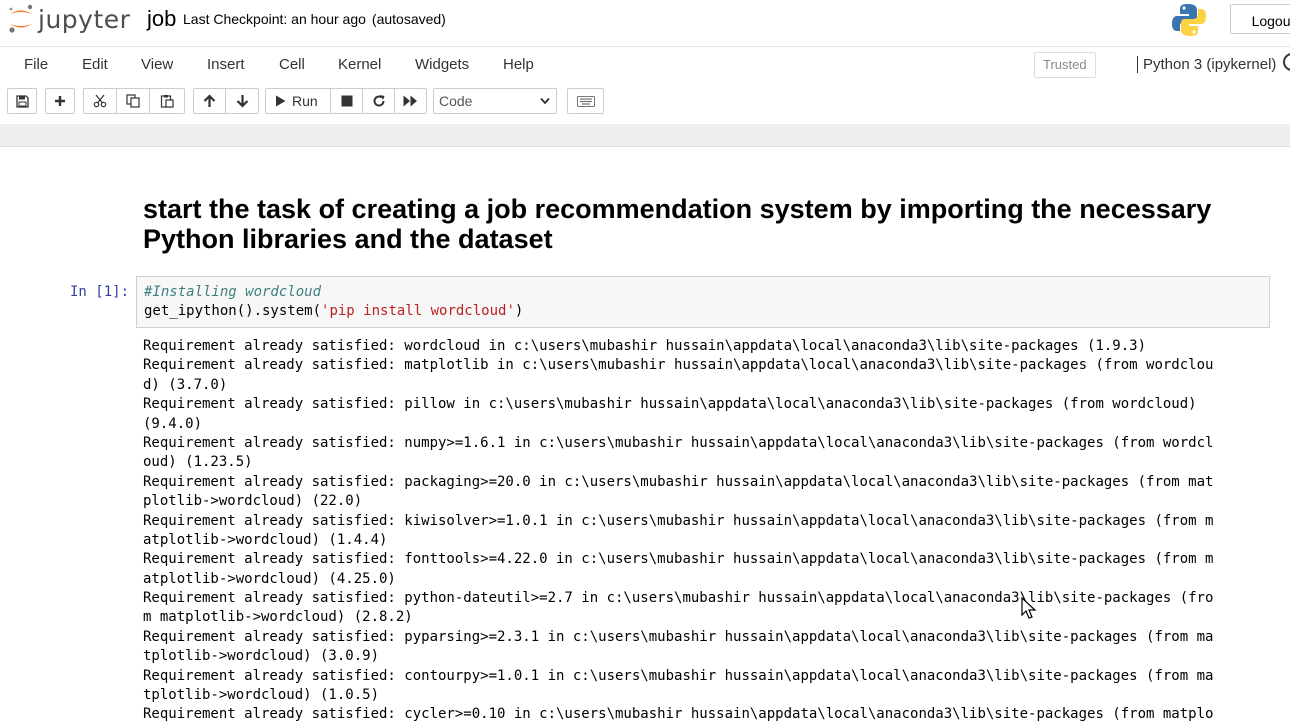 This screenshot has width=1290, height=725. I want to click on run-label: Run, so click(305, 101).